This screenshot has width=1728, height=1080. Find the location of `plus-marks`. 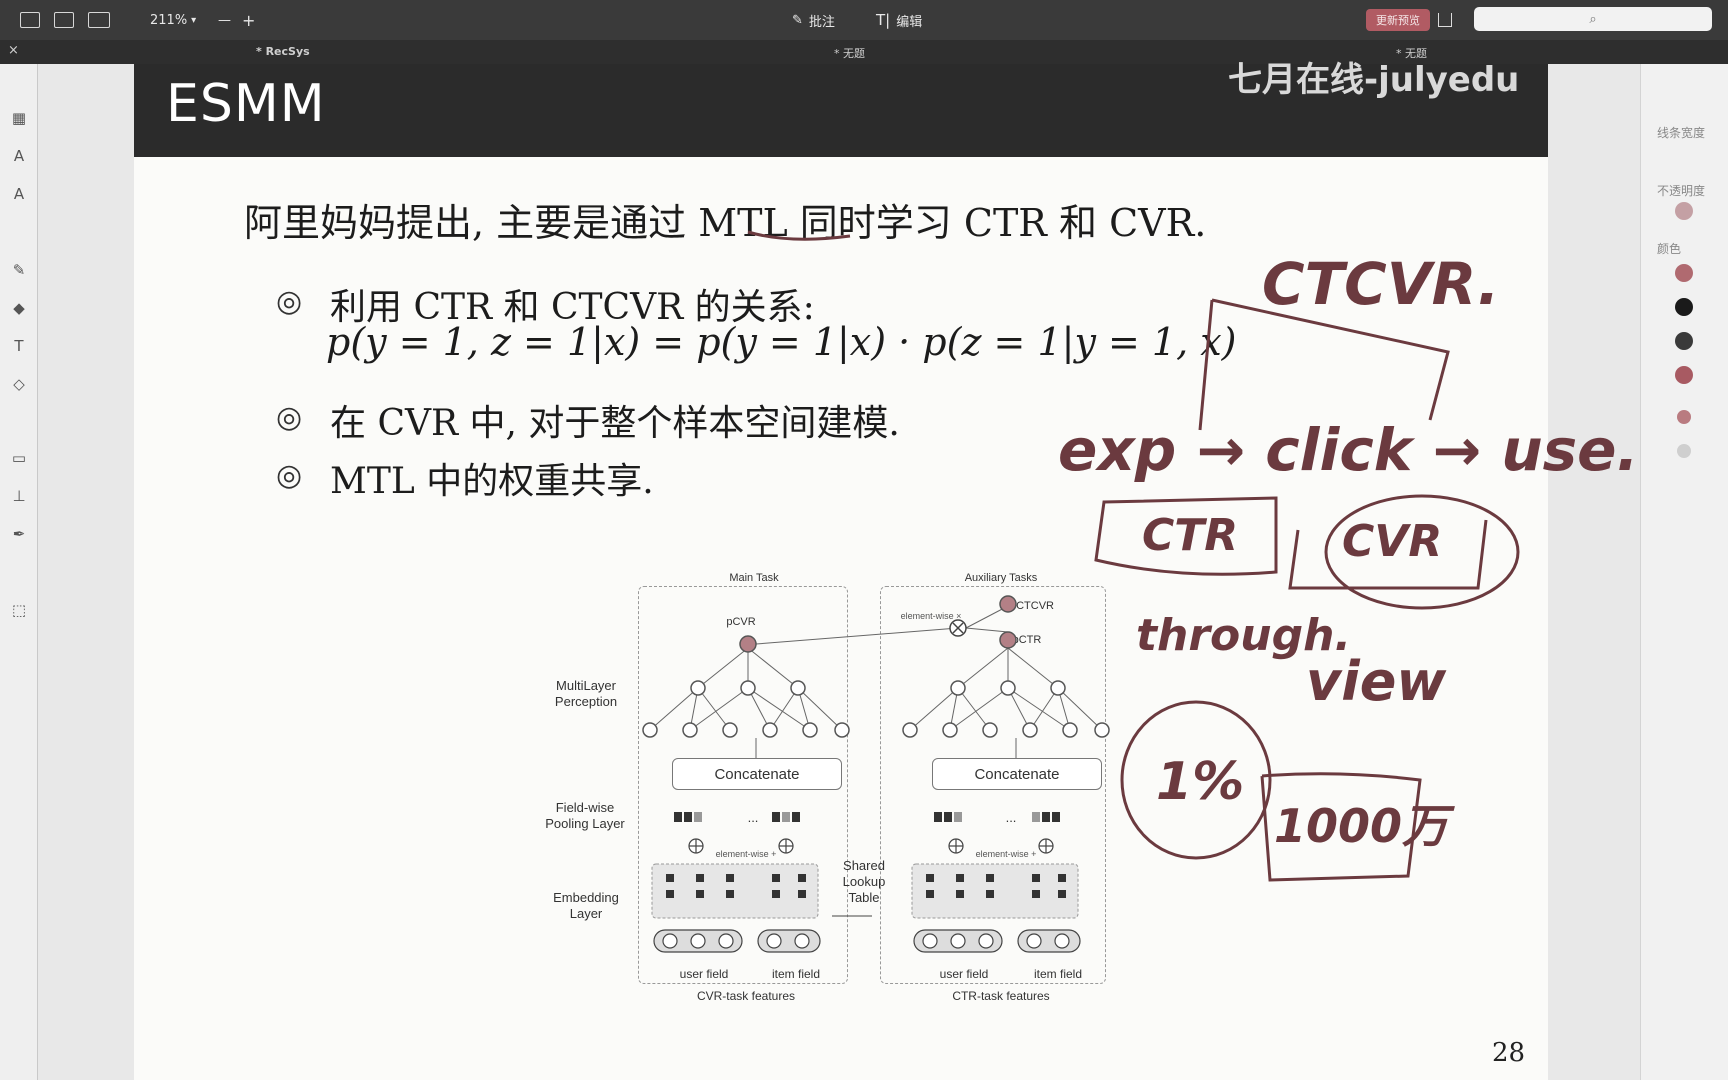

plus-marks is located at coordinates (871, 846).